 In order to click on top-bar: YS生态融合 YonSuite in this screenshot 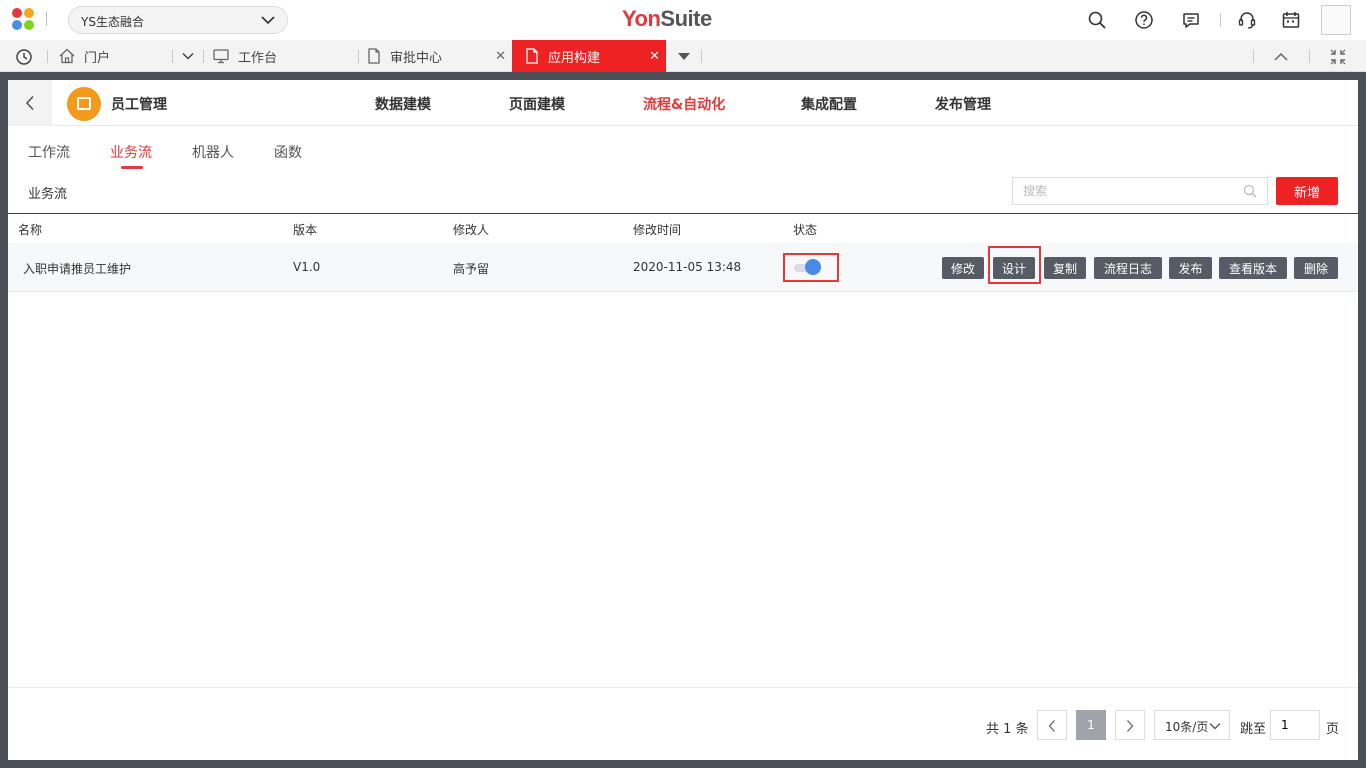, I will do `click(683, 20)`.